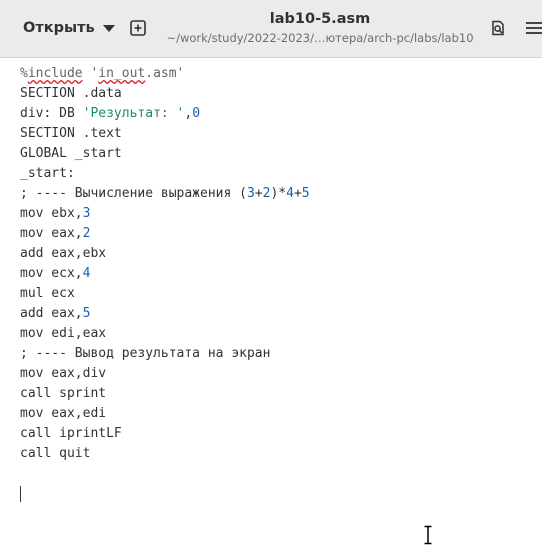  Describe the element at coordinates (63, 253) in the screenshot. I see `code-line: add eax,ebx` at that location.